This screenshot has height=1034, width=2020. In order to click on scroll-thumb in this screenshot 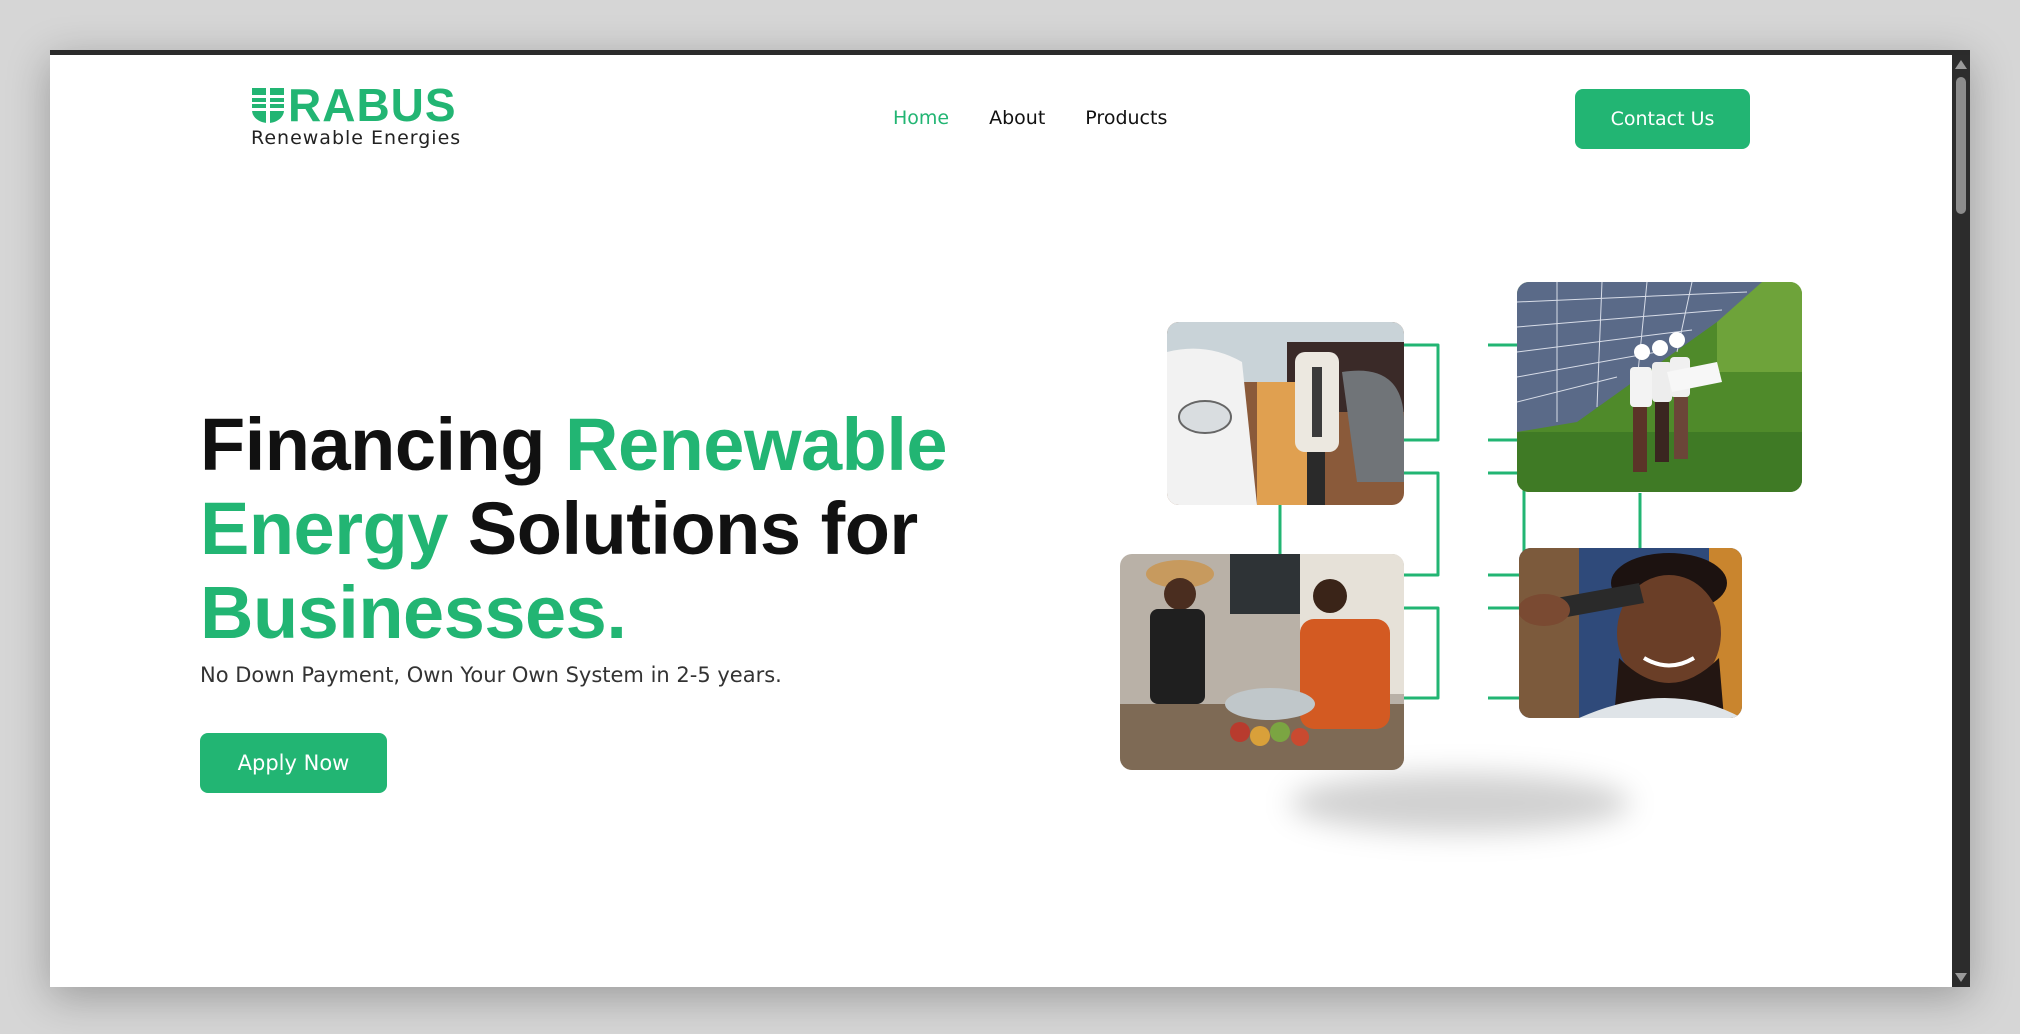, I will do `click(1961, 145)`.